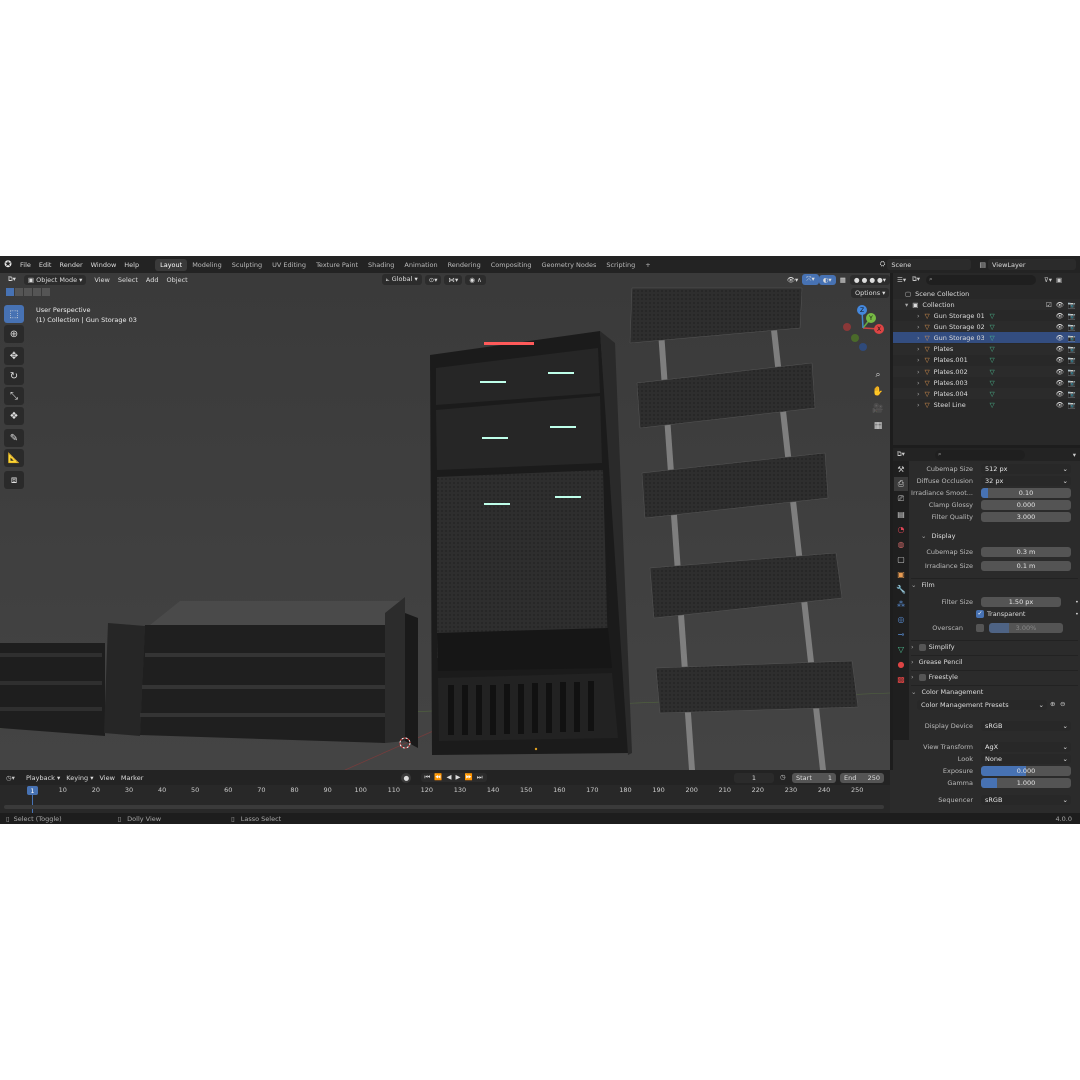 The height and width of the screenshot is (1080, 1080). What do you see at coordinates (132, 778) in the screenshot?
I see `timeline-menu-marker: Marker` at bounding box center [132, 778].